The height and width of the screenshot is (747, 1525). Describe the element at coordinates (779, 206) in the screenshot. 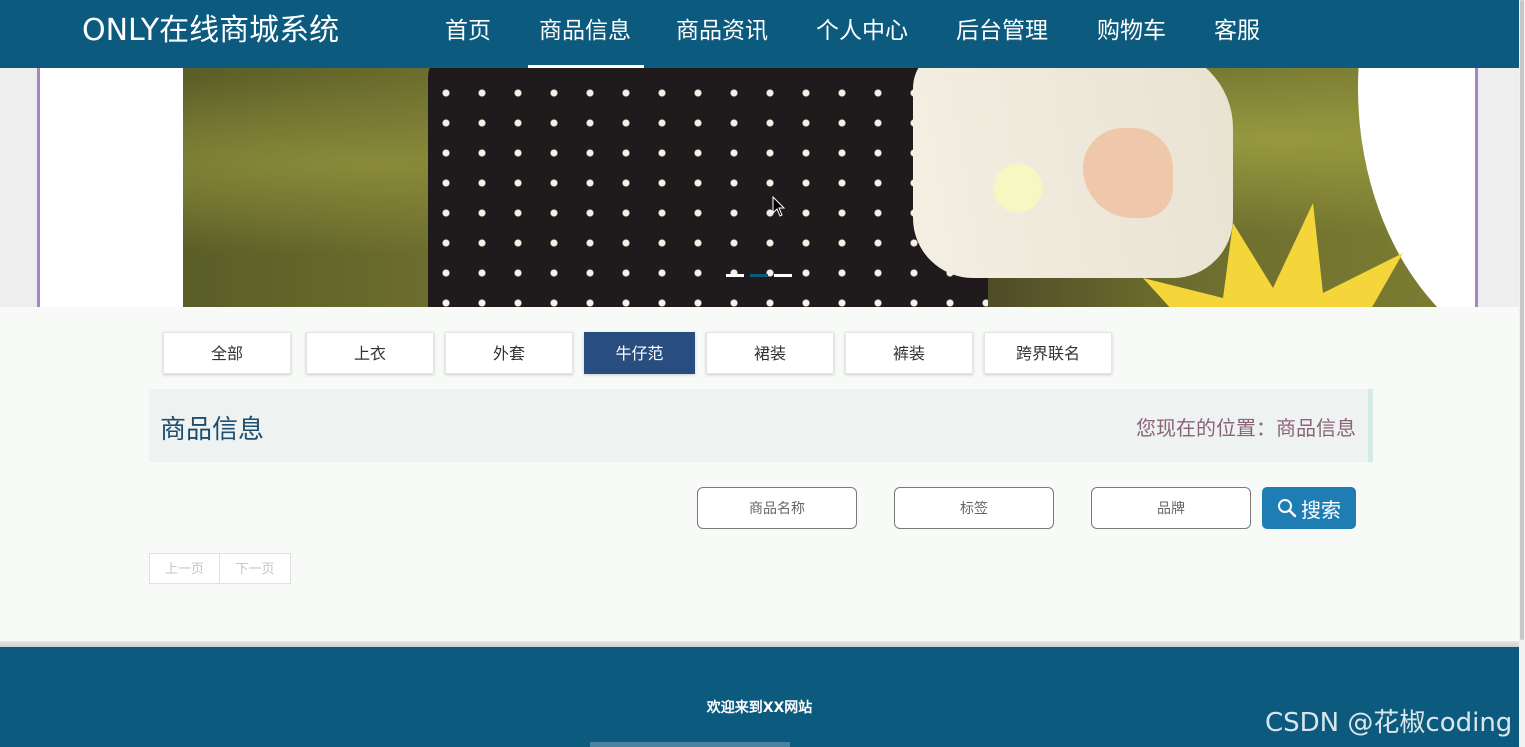

I see `mouse-cursor-icon` at that location.